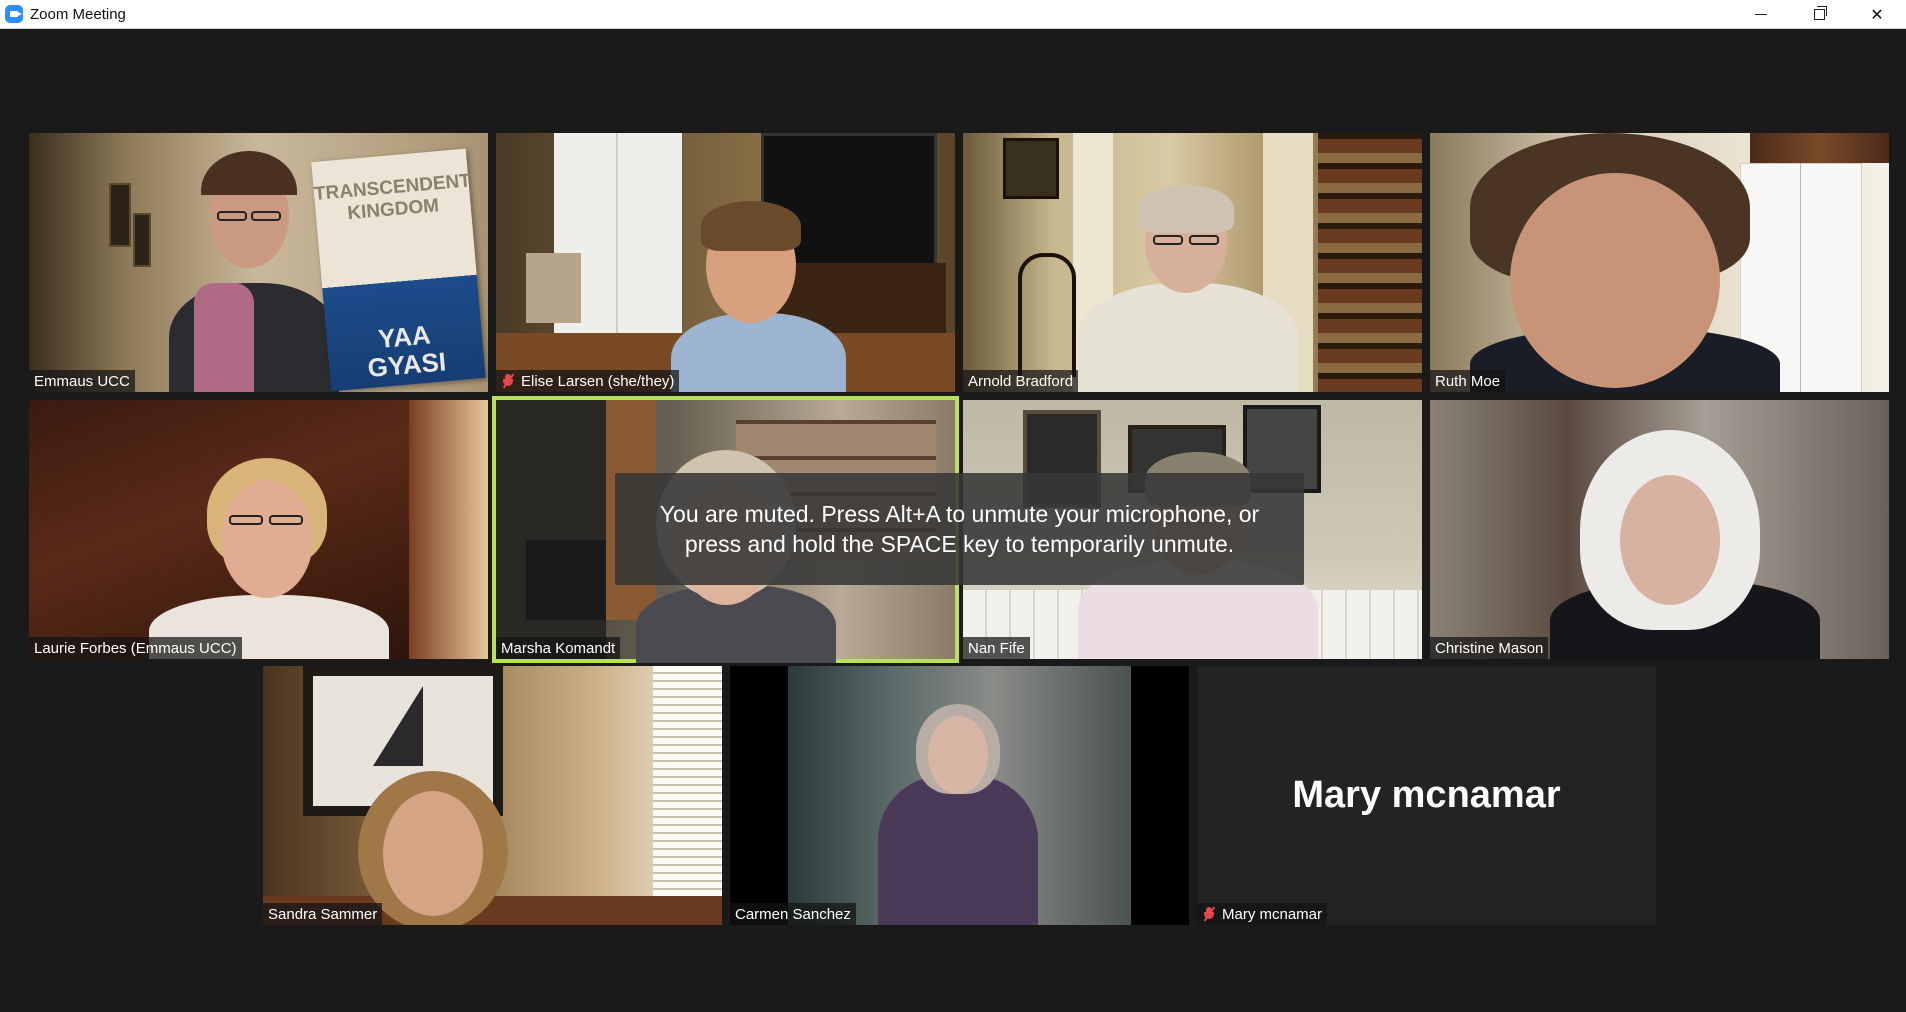 The image size is (1906, 1012). I want to click on participant-name-tag: Christine Mason, so click(1489, 648).